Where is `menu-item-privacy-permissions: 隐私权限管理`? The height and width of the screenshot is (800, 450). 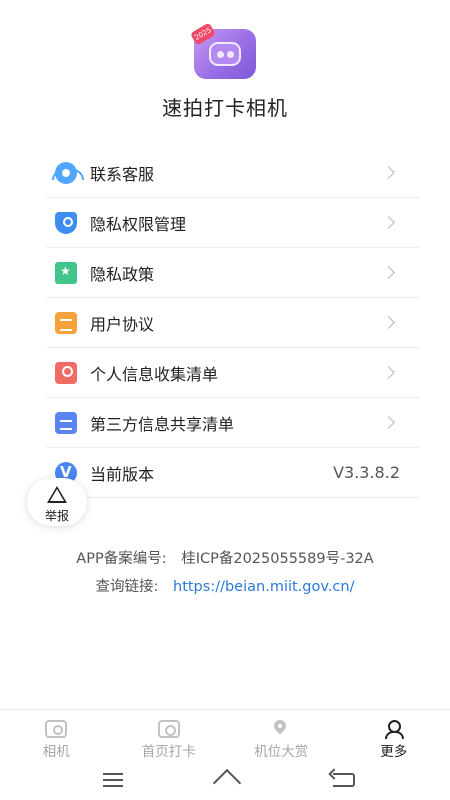 menu-item-privacy-permissions: 隐私权限管理 is located at coordinates (232, 223).